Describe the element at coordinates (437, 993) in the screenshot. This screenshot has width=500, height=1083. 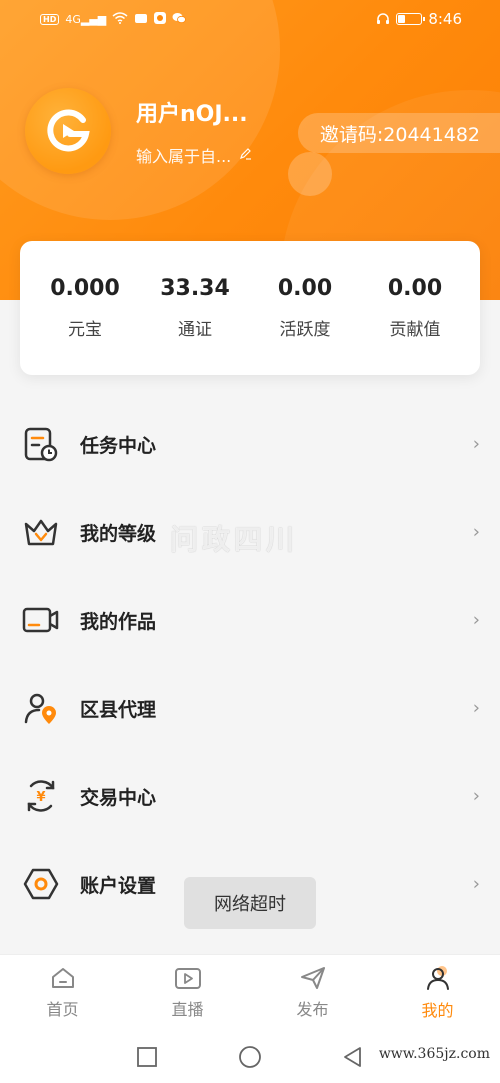
I see `tab-mine: 我的` at that location.